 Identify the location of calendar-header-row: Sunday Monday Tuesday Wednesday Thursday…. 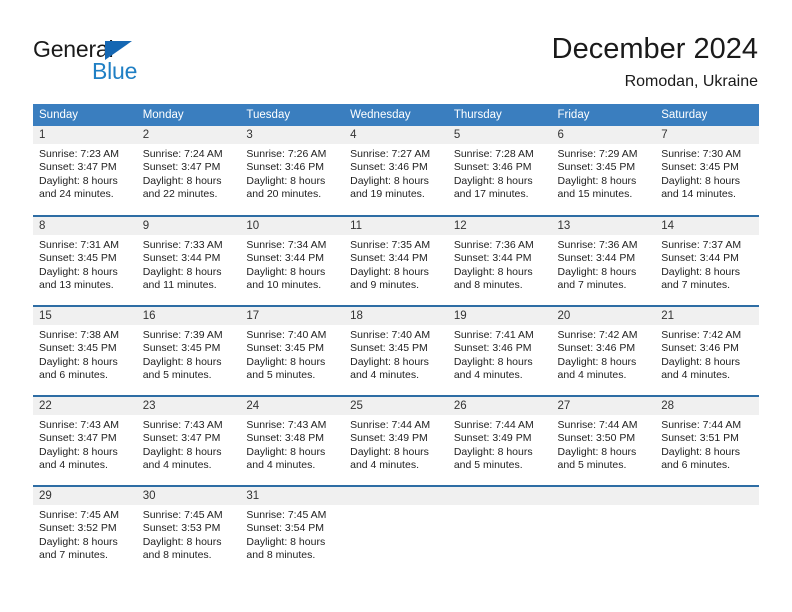
(396, 115).